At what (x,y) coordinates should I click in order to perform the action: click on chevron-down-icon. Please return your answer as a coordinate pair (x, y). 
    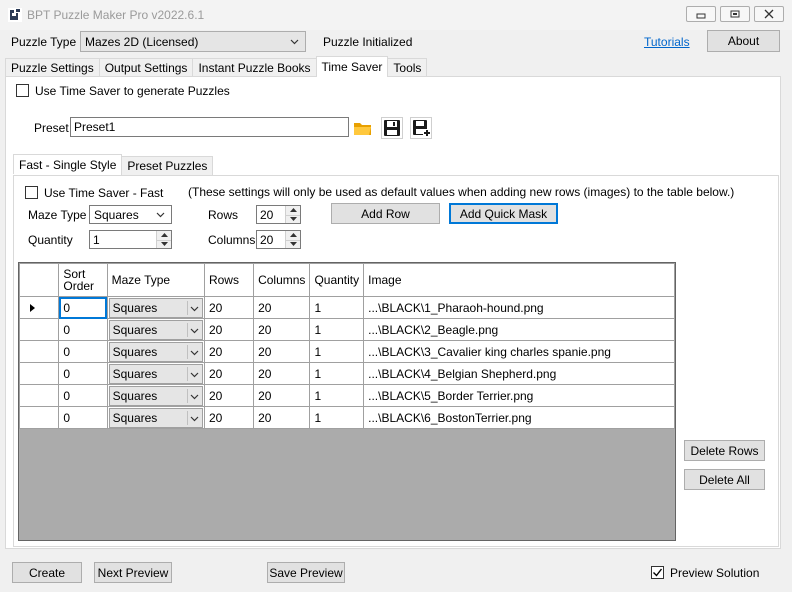
    Looking at the image, I should click on (194, 396).